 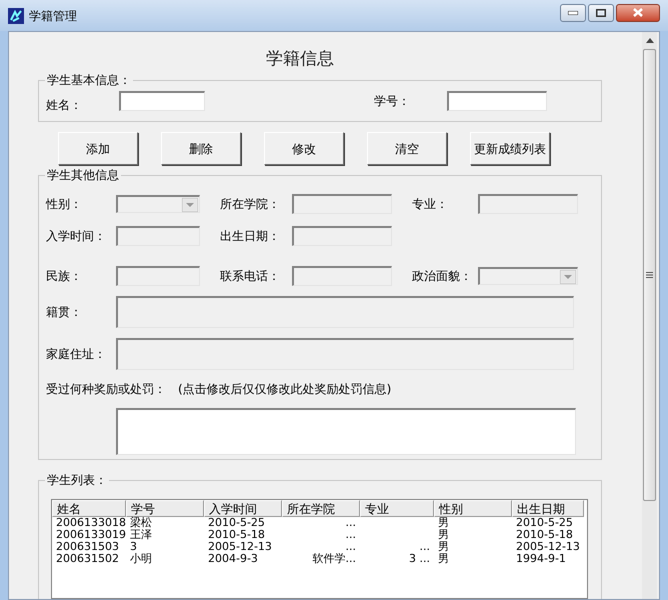 What do you see at coordinates (133, 546) in the screenshot?
I see `table-cell: 3` at bounding box center [133, 546].